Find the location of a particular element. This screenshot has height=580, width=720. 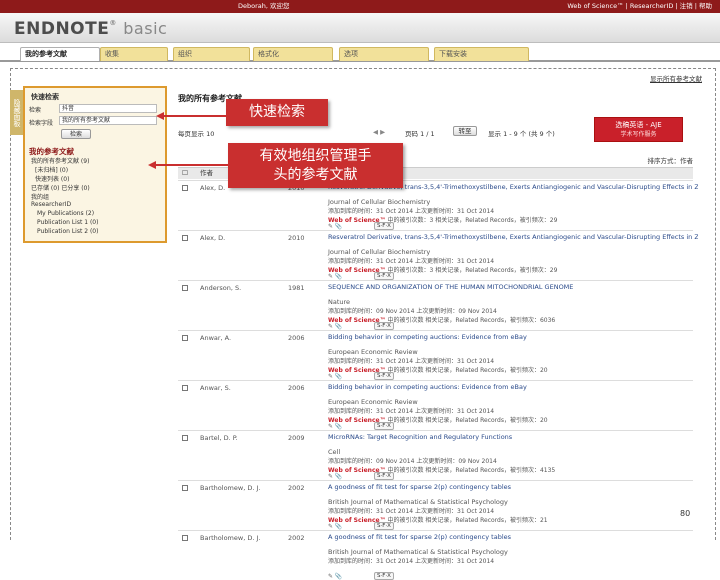

go-button: 转至 is located at coordinates (465, 131).